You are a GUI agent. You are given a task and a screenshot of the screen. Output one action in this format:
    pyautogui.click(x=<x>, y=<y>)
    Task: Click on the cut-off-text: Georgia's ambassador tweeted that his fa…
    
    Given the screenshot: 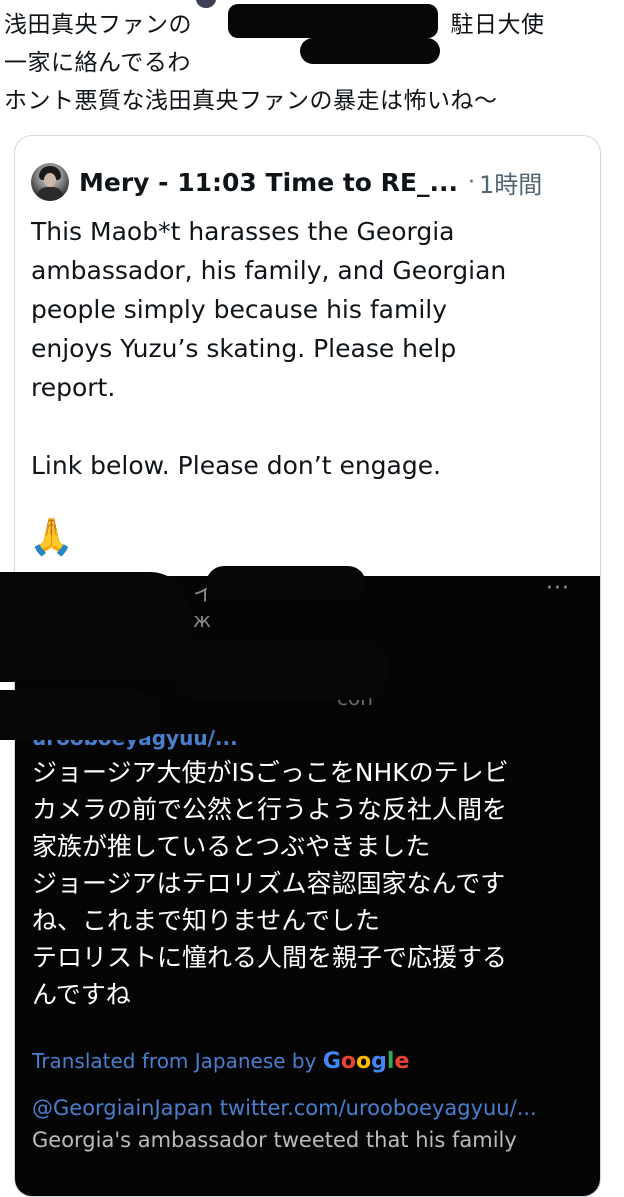 What is the action you would take?
    pyautogui.click(x=274, y=1140)
    